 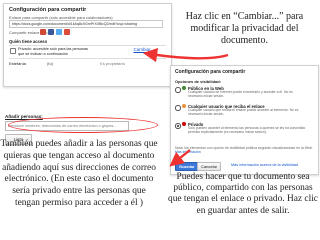 I want to click on visibility-info-link: Más información acerca de la visibilidad, so click(x=264, y=165).